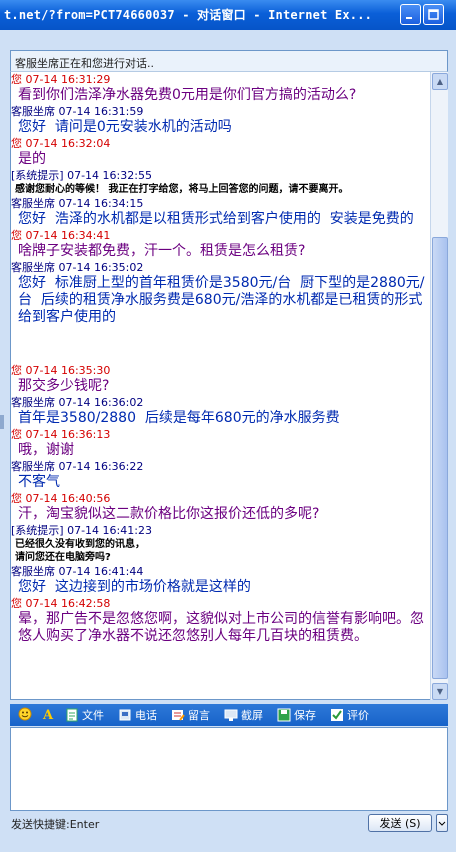  I want to click on chat-status-bar: 客服坐席正在和您进行对话.., so click(229, 61).